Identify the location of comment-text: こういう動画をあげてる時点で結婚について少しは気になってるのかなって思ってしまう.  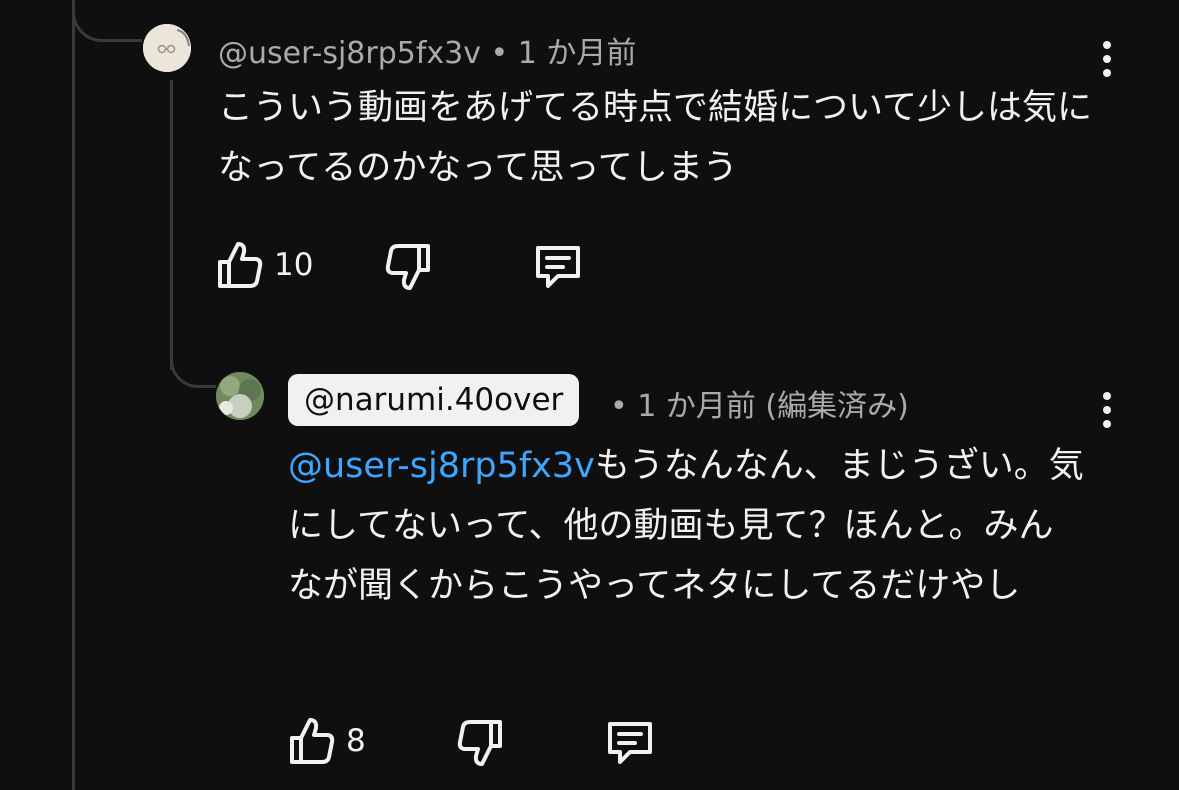
(655, 138).